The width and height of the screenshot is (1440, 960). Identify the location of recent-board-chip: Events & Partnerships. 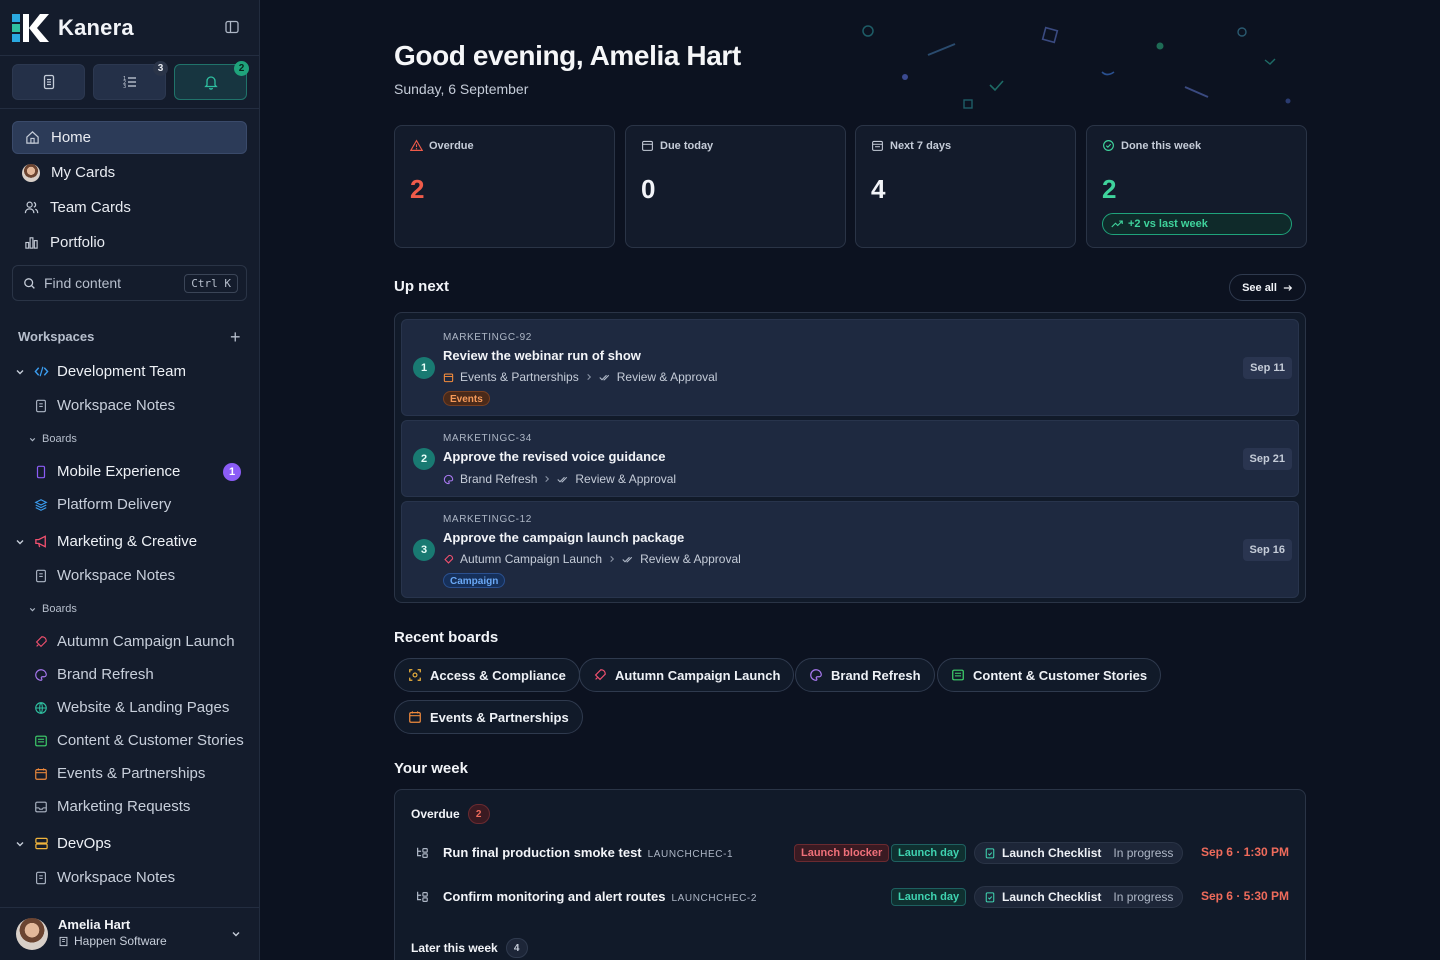
(488, 717).